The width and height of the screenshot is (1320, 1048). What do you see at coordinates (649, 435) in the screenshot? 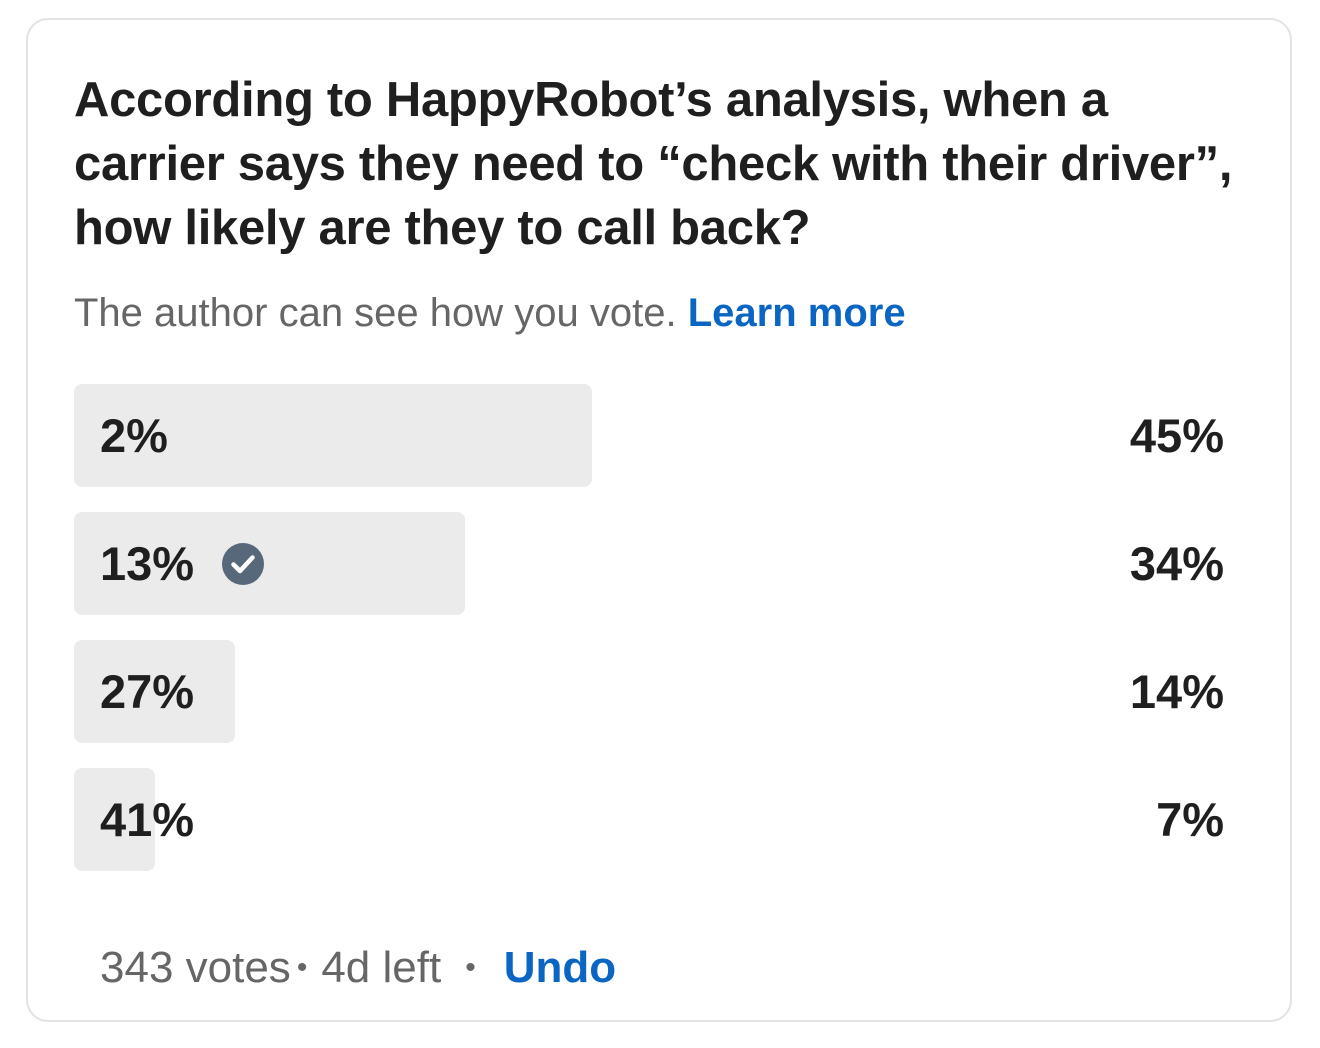
I see `poll-option-1: 2% 45%` at bounding box center [649, 435].